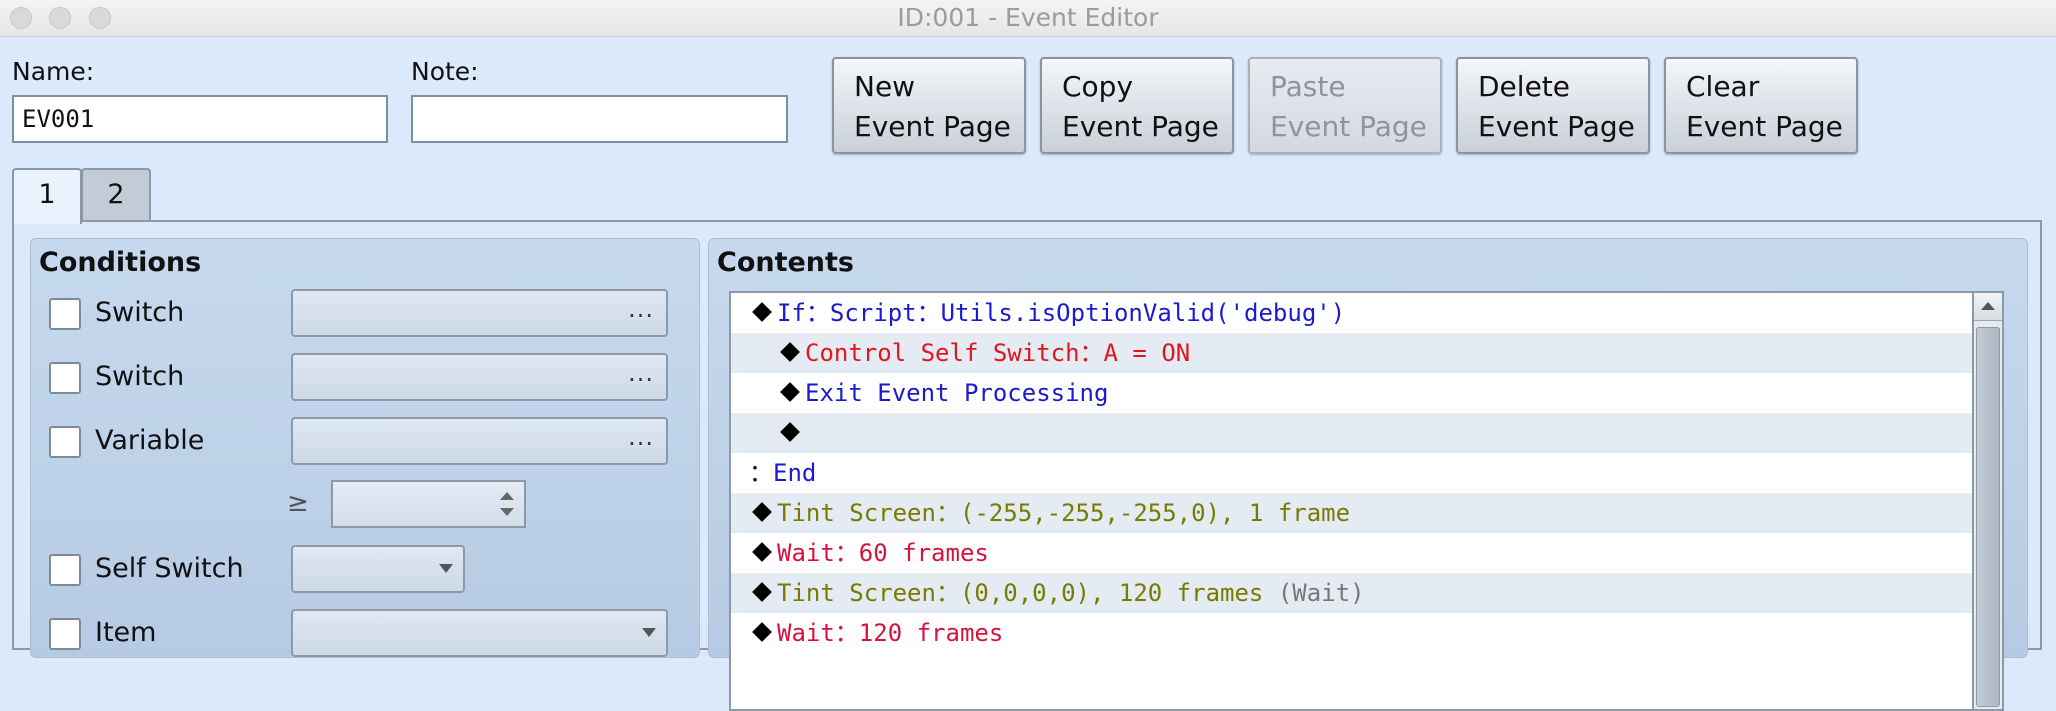 The width and height of the screenshot is (2056, 711). Describe the element at coordinates (1351, 393) in the screenshot. I see `command-line: Exit Event Processing` at that location.